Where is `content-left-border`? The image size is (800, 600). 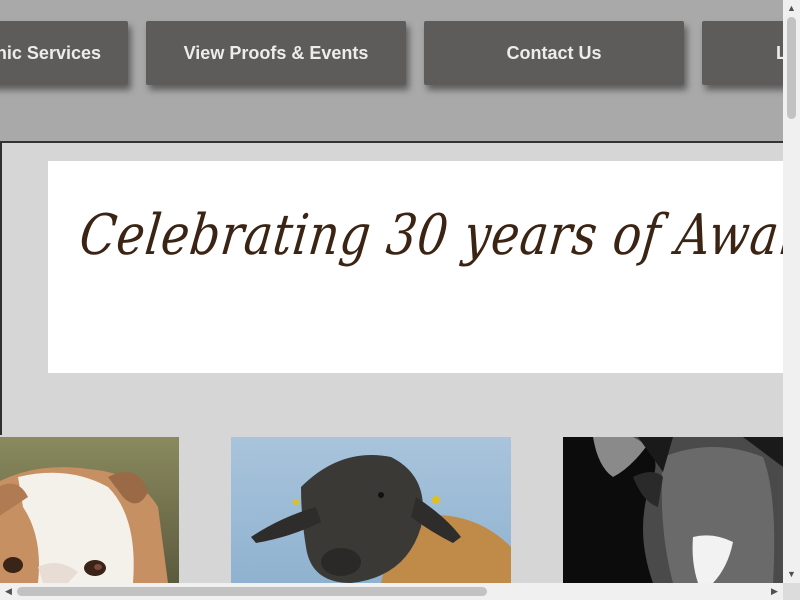 content-left-border is located at coordinates (1, 289).